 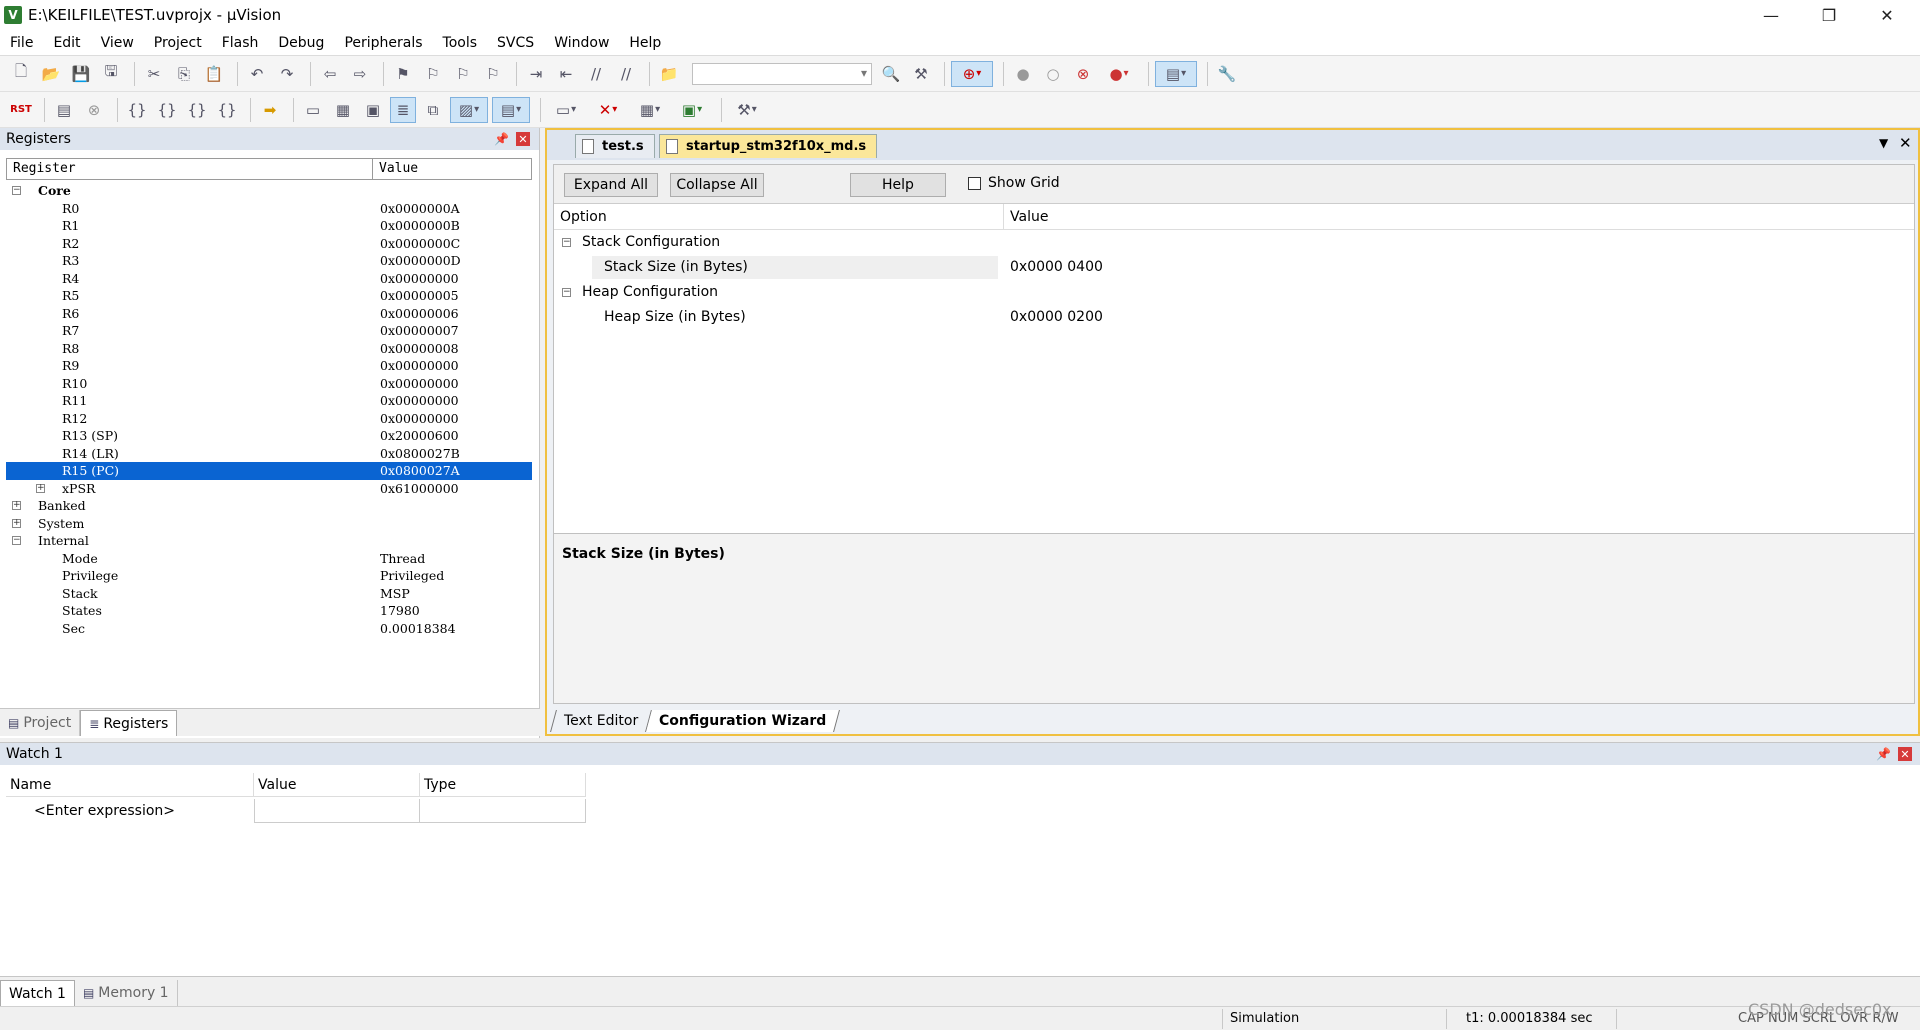 What do you see at coordinates (463, 74) in the screenshot?
I see `next-bookmark-icon: ⚐` at bounding box center [463, 74].